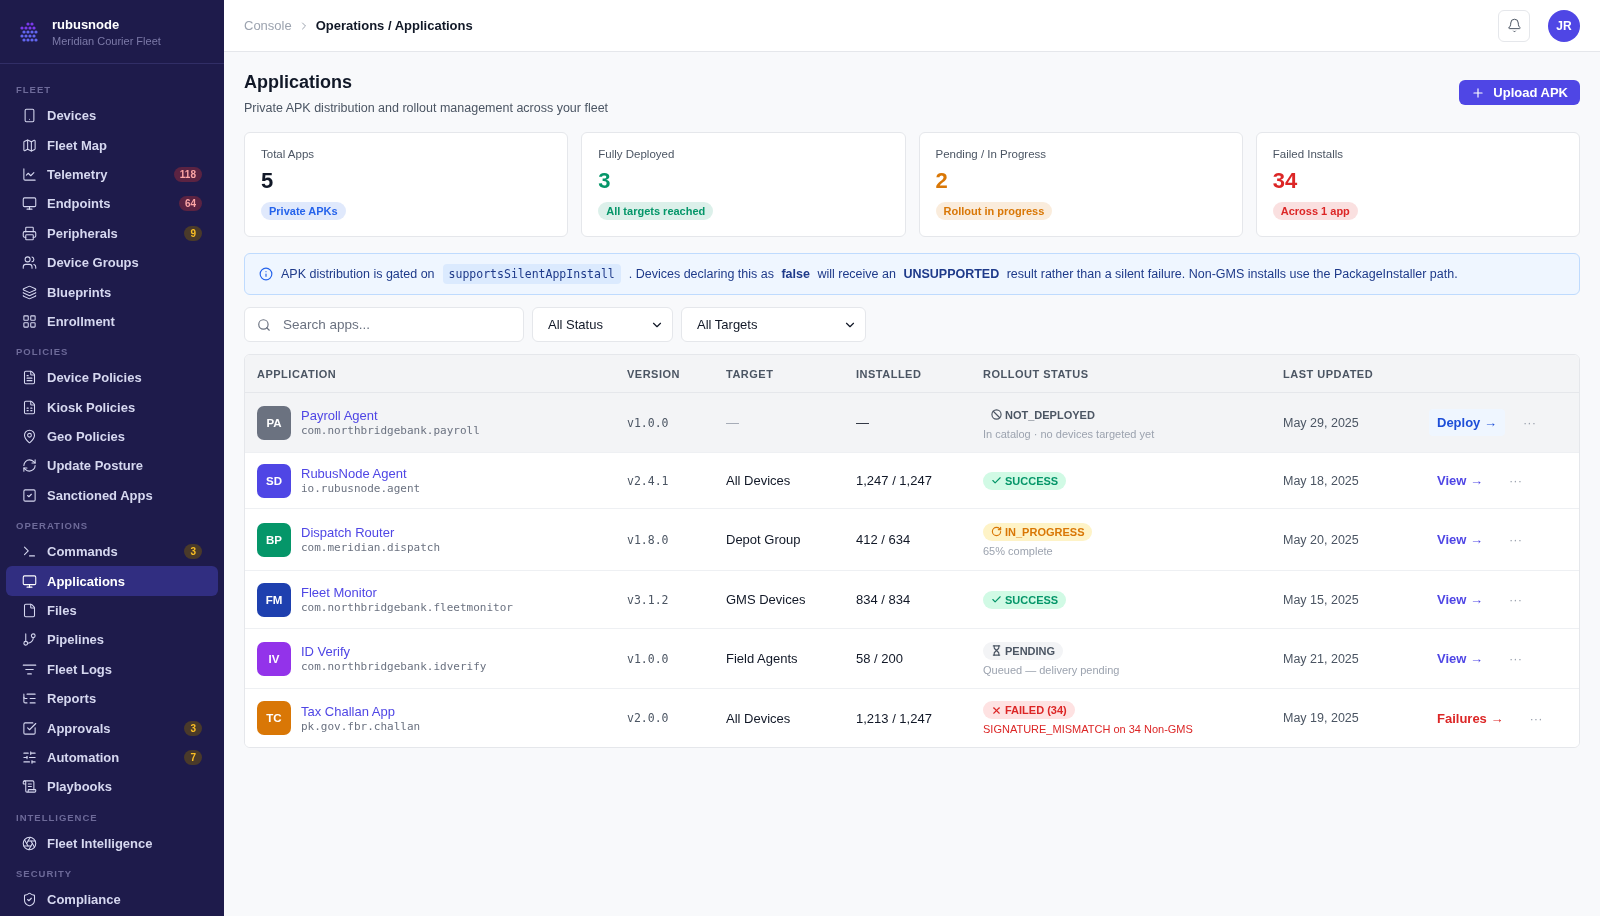  What do you see at coordinates (361, 473) in the screenshot?
I see `app-name: RubusNode Agent` at bounding box center [361, 473].